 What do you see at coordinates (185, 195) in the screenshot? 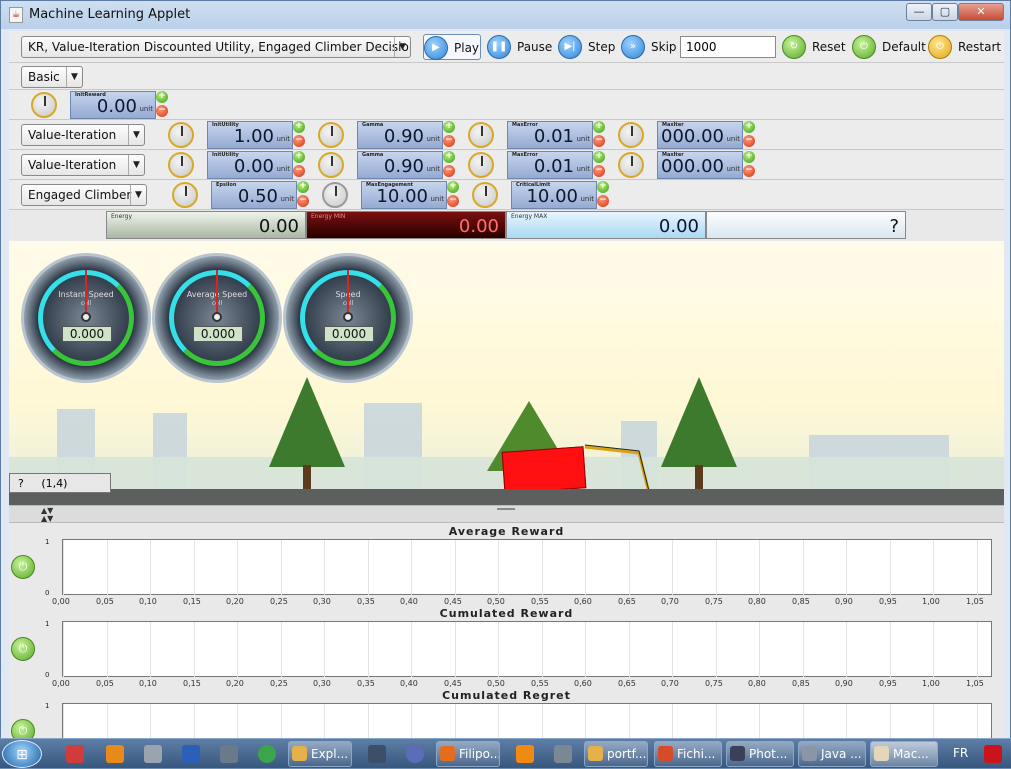
I see `epsilon-knob` at bounding box center [185, 195].